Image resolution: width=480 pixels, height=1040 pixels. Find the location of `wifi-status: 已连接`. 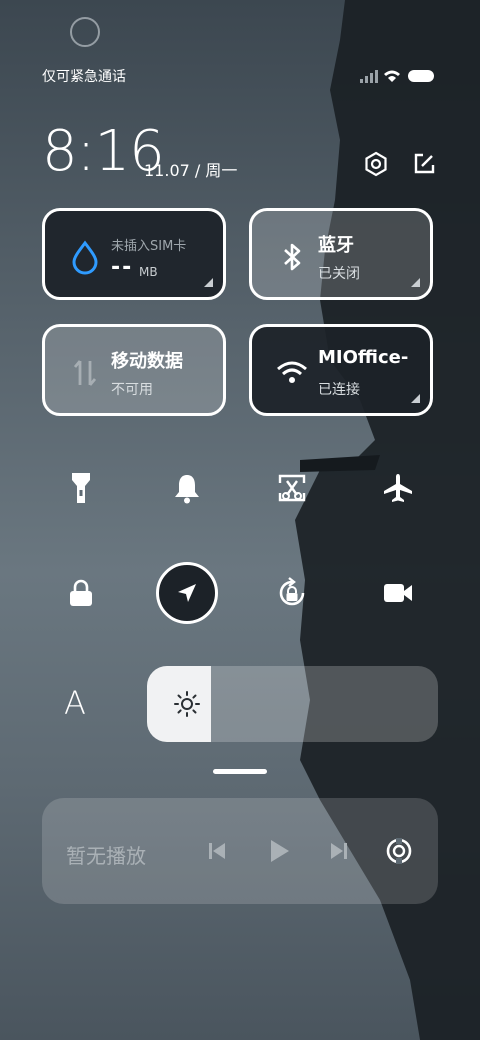

wifi-status: 已连接 is located at coordinates (339, 390).